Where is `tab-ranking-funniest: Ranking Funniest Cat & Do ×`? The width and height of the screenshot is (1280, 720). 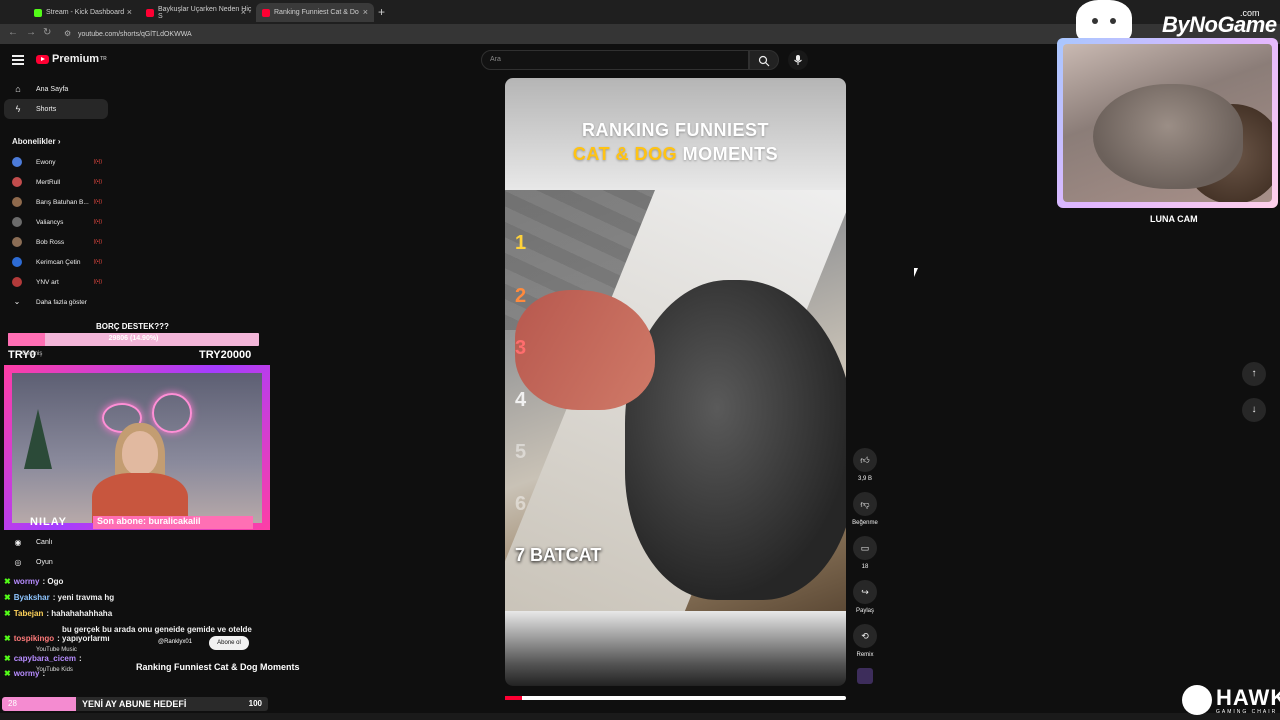 tab-ranking-funniest: Ranking Funniest Cat & Do × is located at coordinates (315, 12).